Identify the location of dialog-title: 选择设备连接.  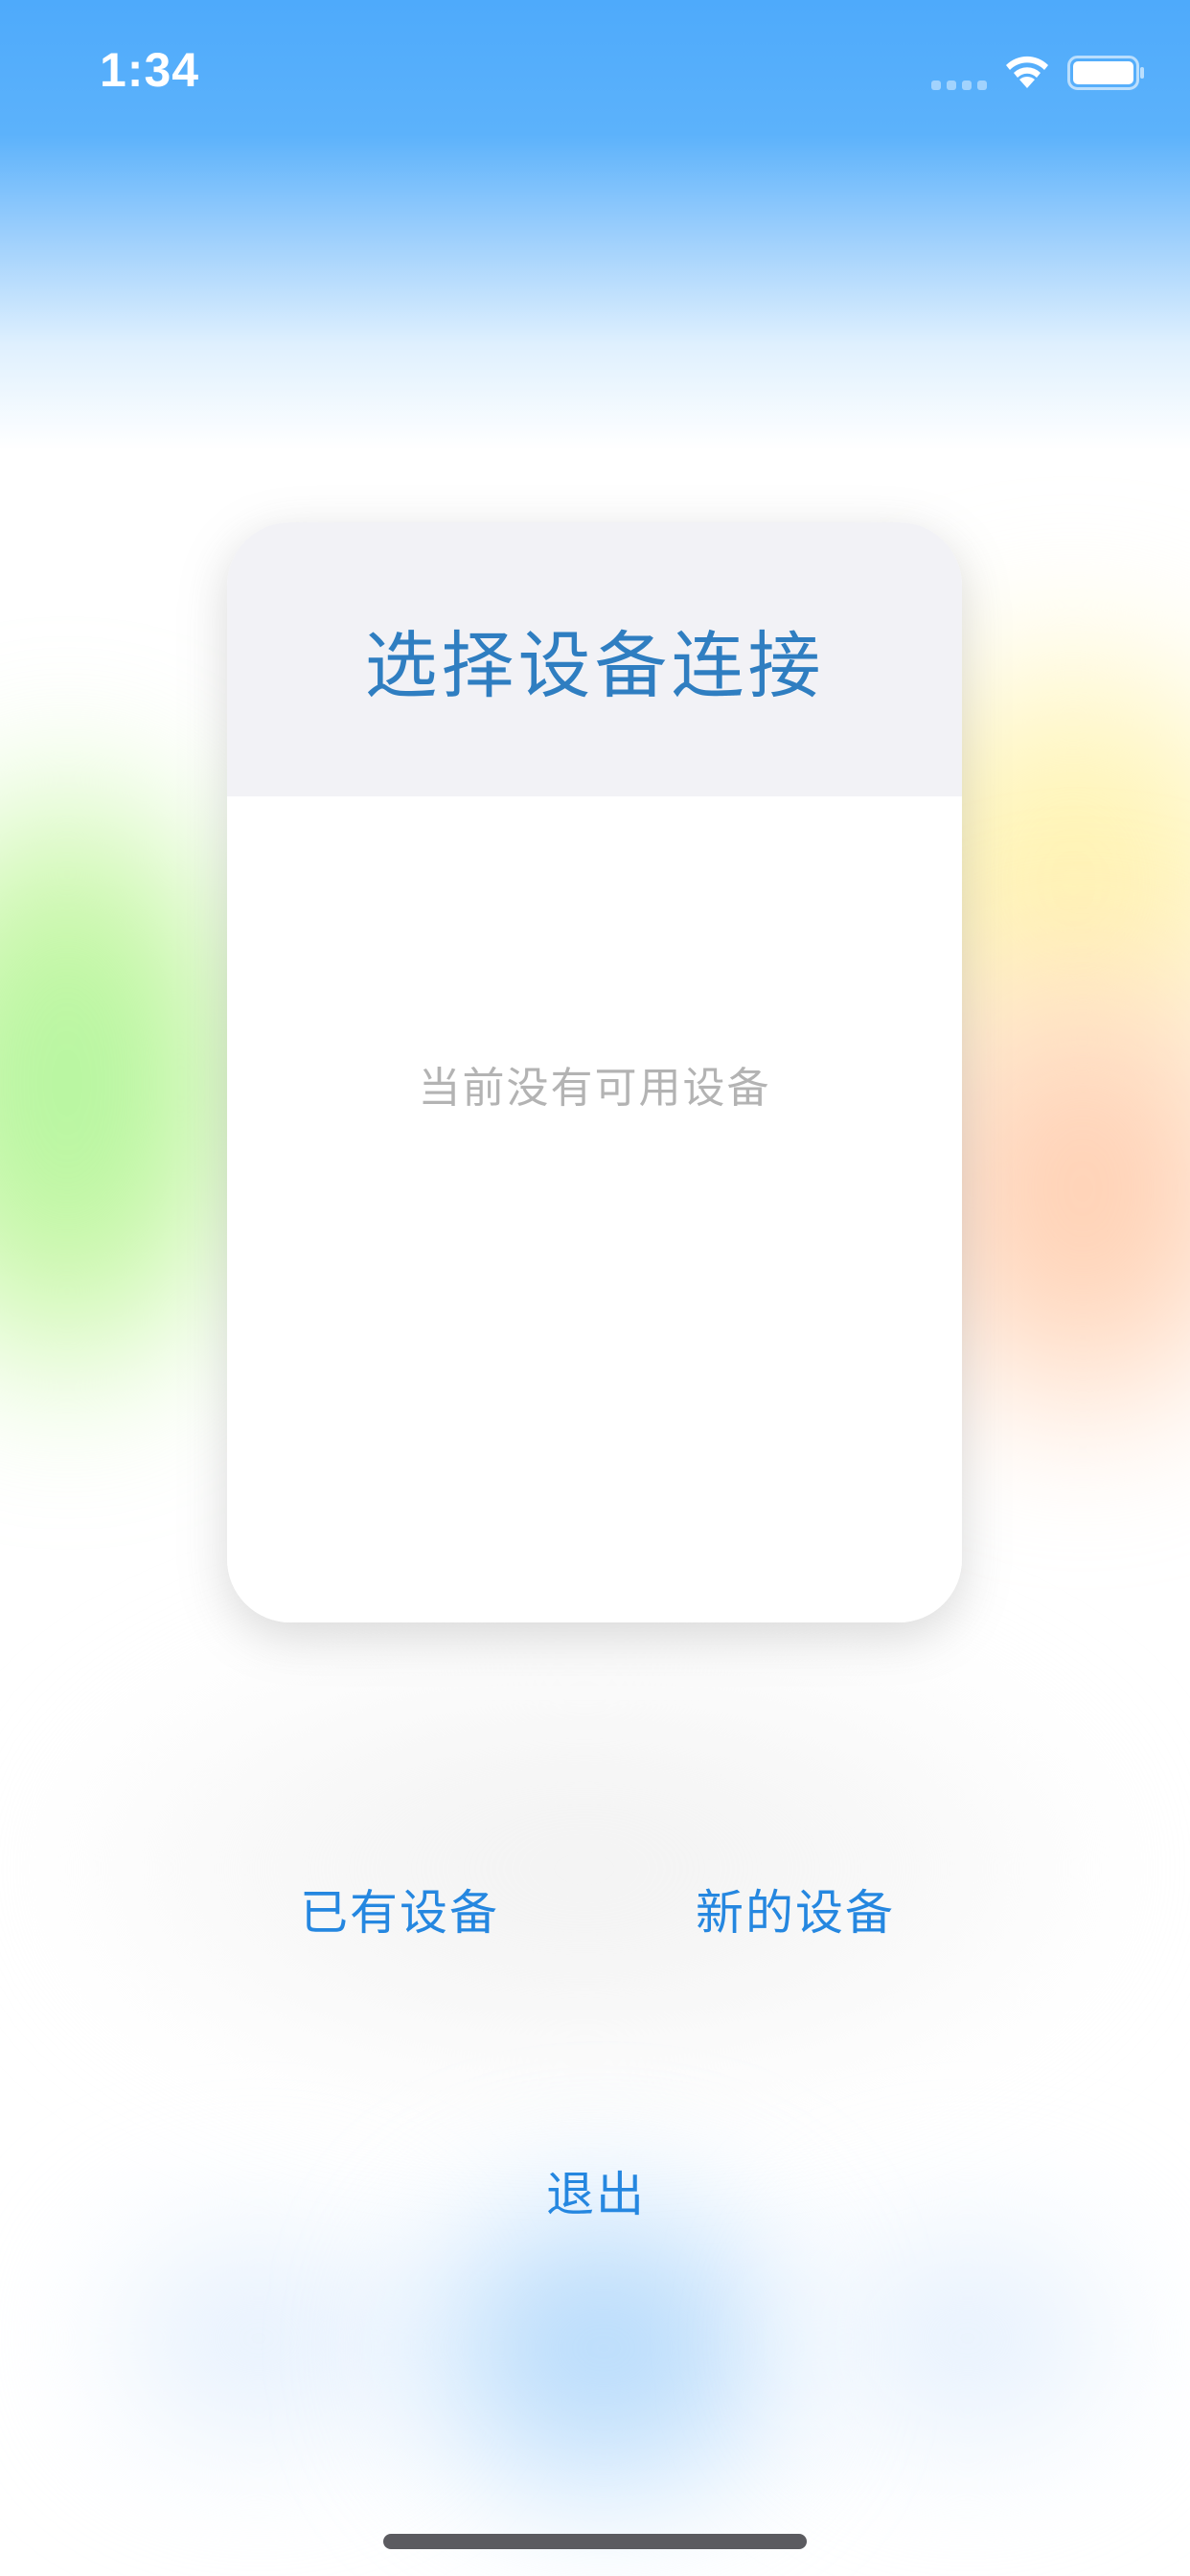
(594, 665).